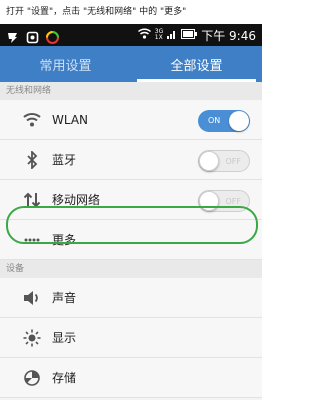  Describe the element at coordinates (32, 36) in the screenshot. I see `alarm-icon` at that location.